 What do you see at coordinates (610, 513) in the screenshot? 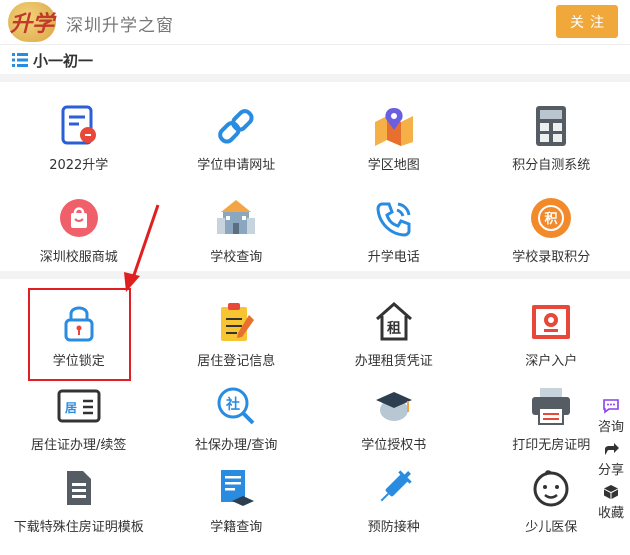
I see `favorite-label: 收藏` at bounding box center [610, 513].